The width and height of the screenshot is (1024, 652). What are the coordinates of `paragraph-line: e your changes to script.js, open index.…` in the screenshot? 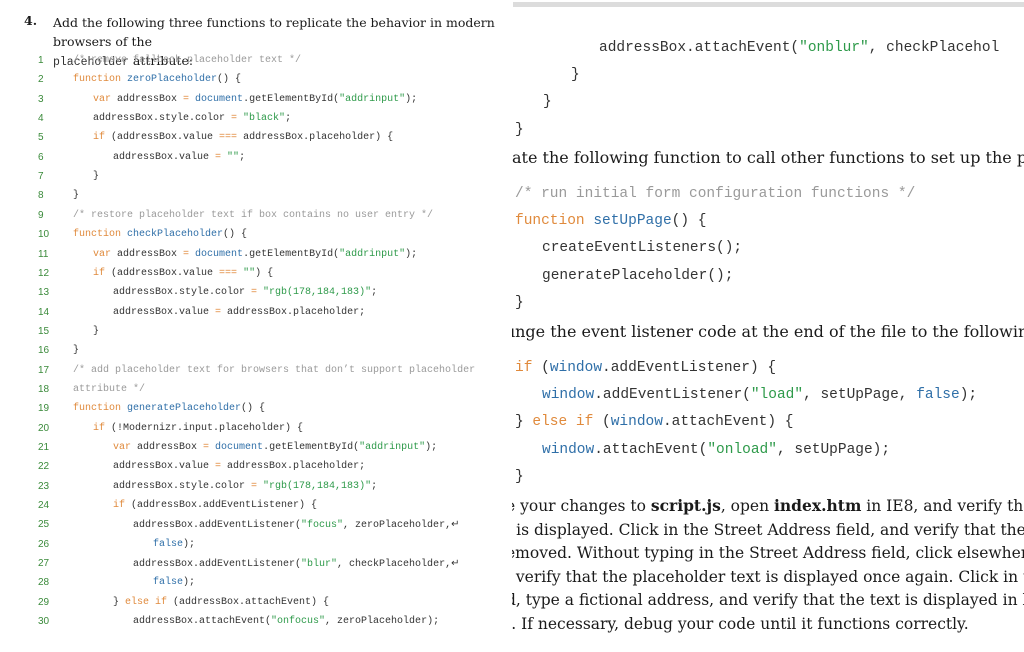 It's located at (768, 506).